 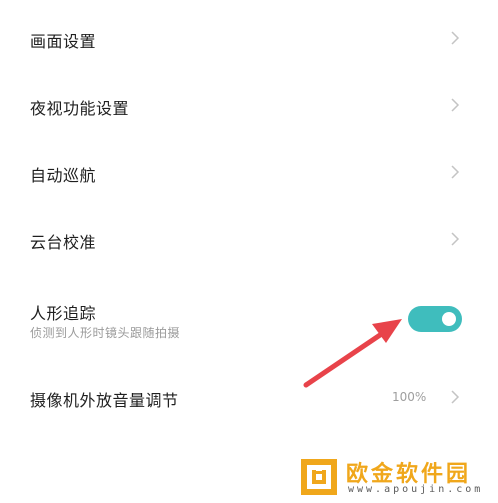 I want to click on setting-row-night-vision: 夜视功能设置, so click(x=249, y=105).